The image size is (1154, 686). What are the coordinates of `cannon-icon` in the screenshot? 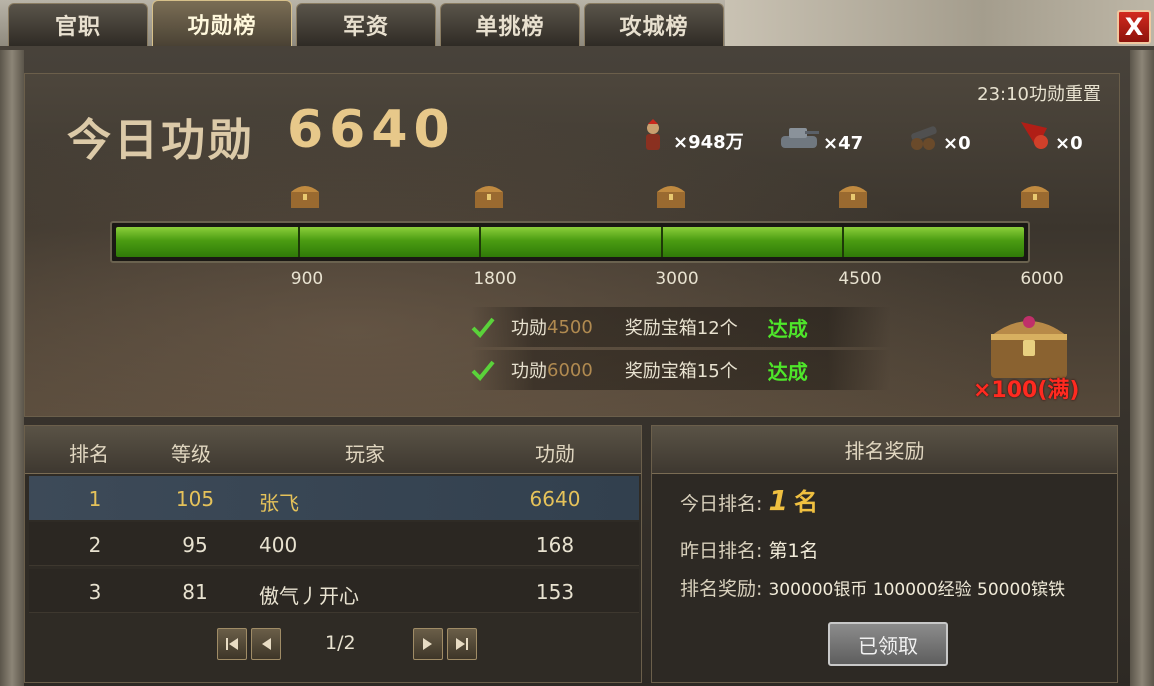 It's located at (924, 138).